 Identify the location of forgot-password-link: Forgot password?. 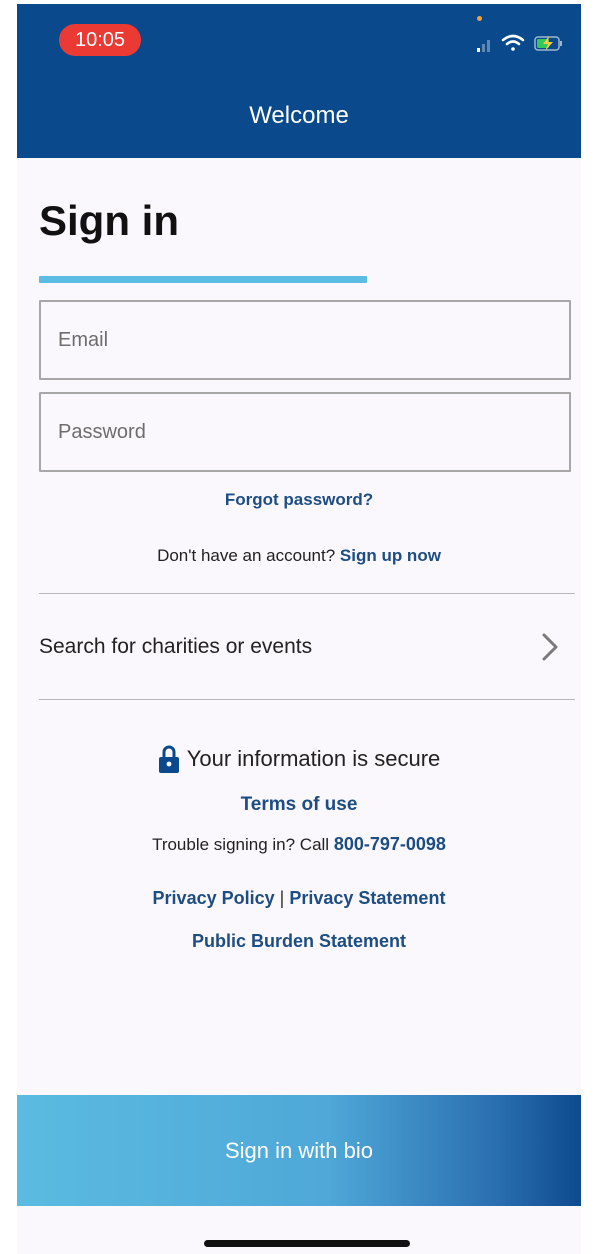
(299, 499).